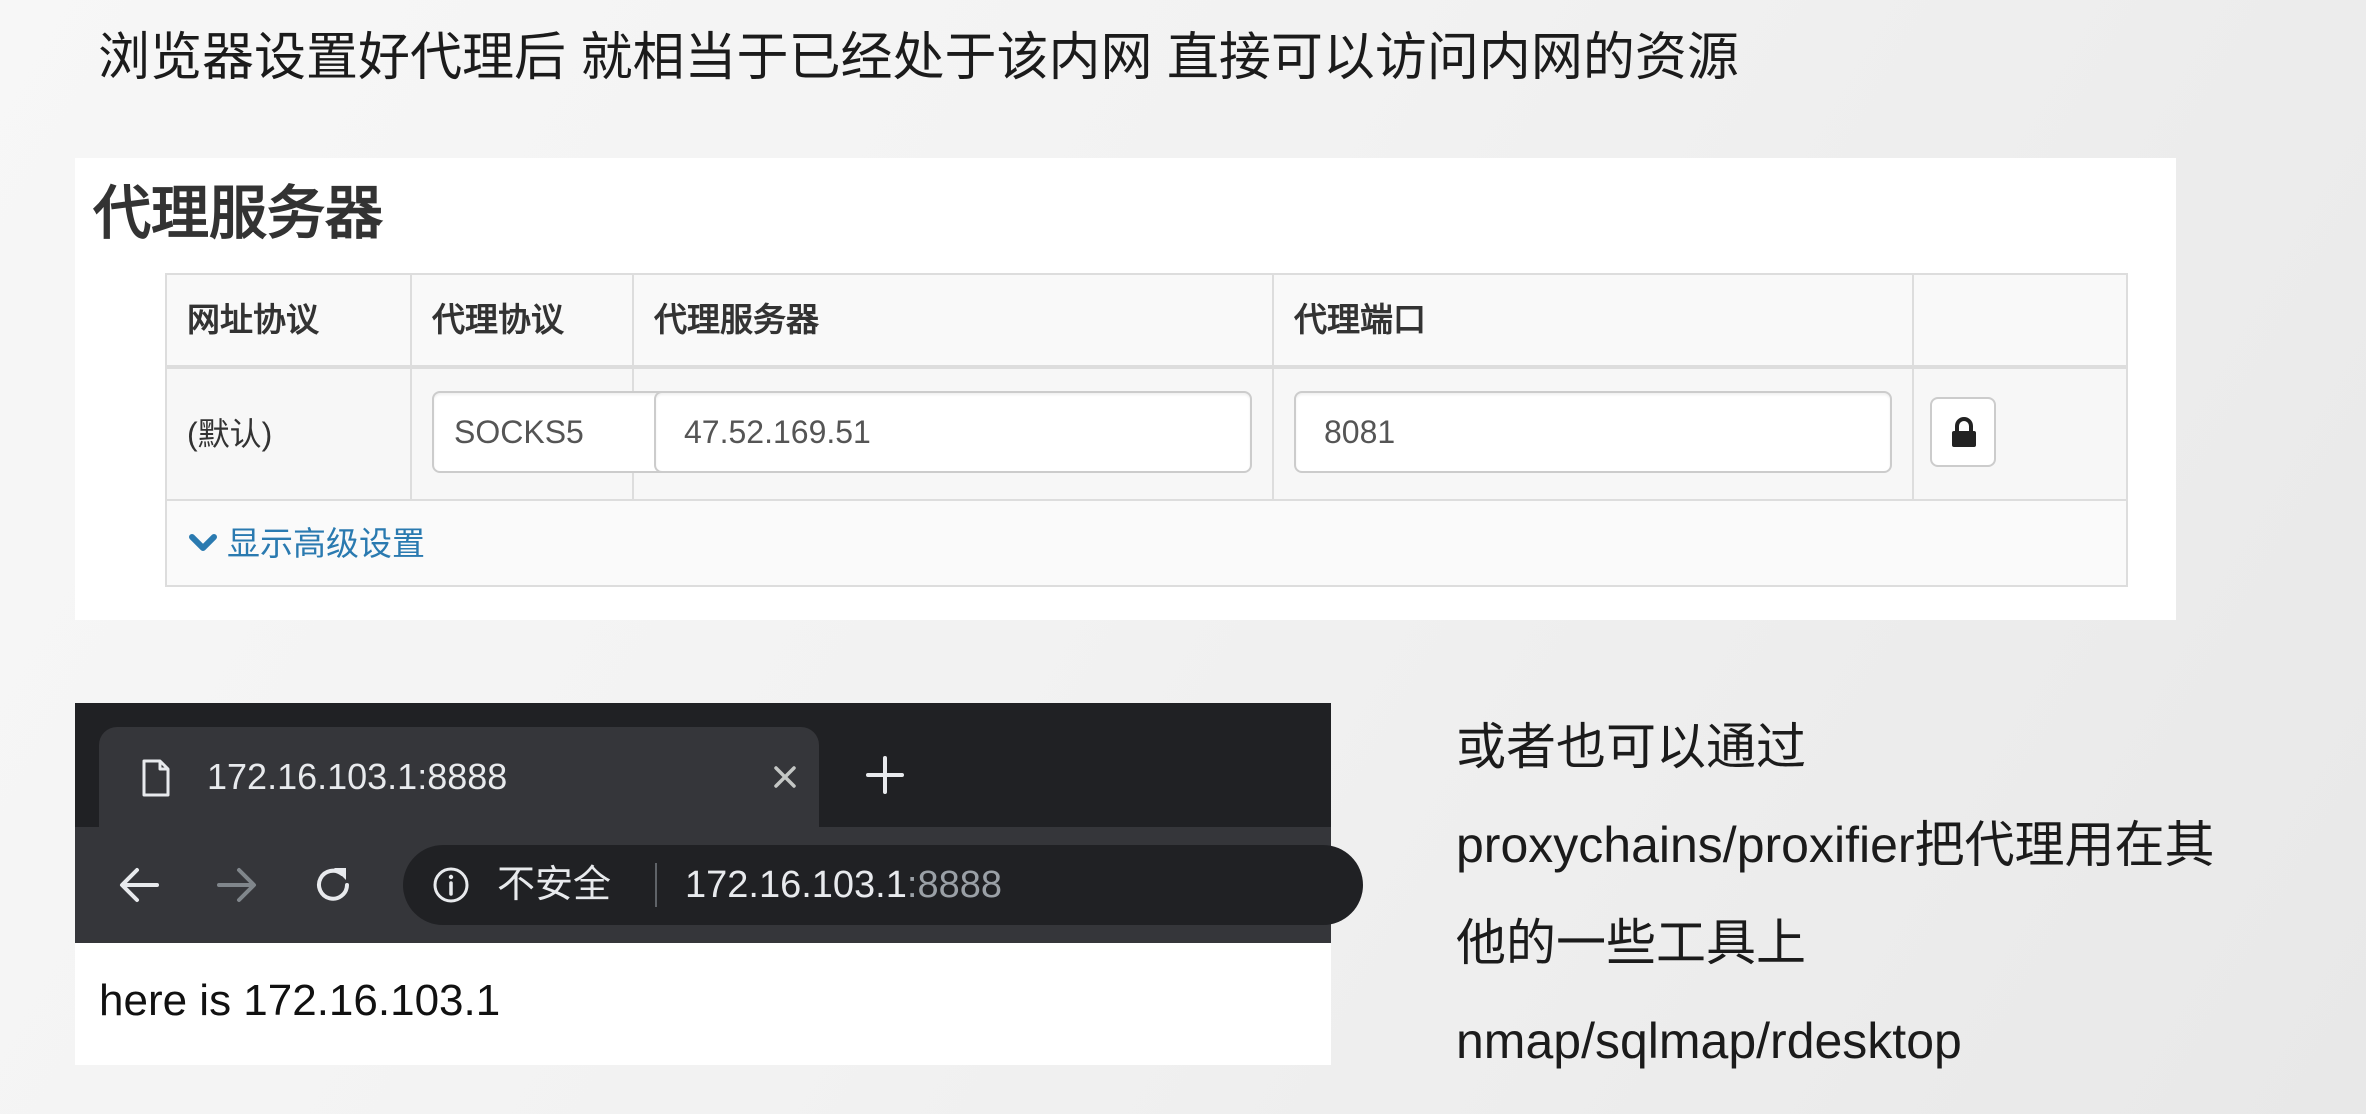  Describe the element at coordinates (954, 320) in the screenshot. I see `column-header-proxy-server: 代理服务器` at that location.